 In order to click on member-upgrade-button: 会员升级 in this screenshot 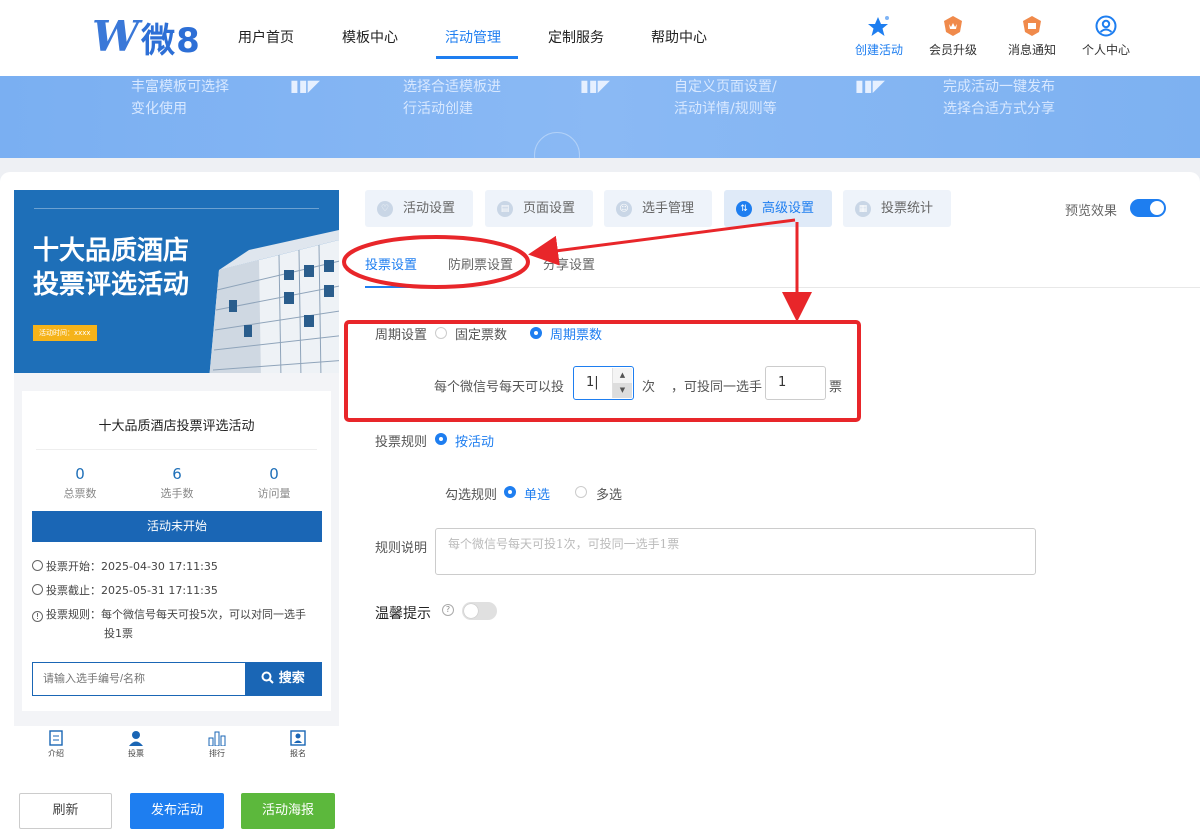, I will do `click(953, 36)`.